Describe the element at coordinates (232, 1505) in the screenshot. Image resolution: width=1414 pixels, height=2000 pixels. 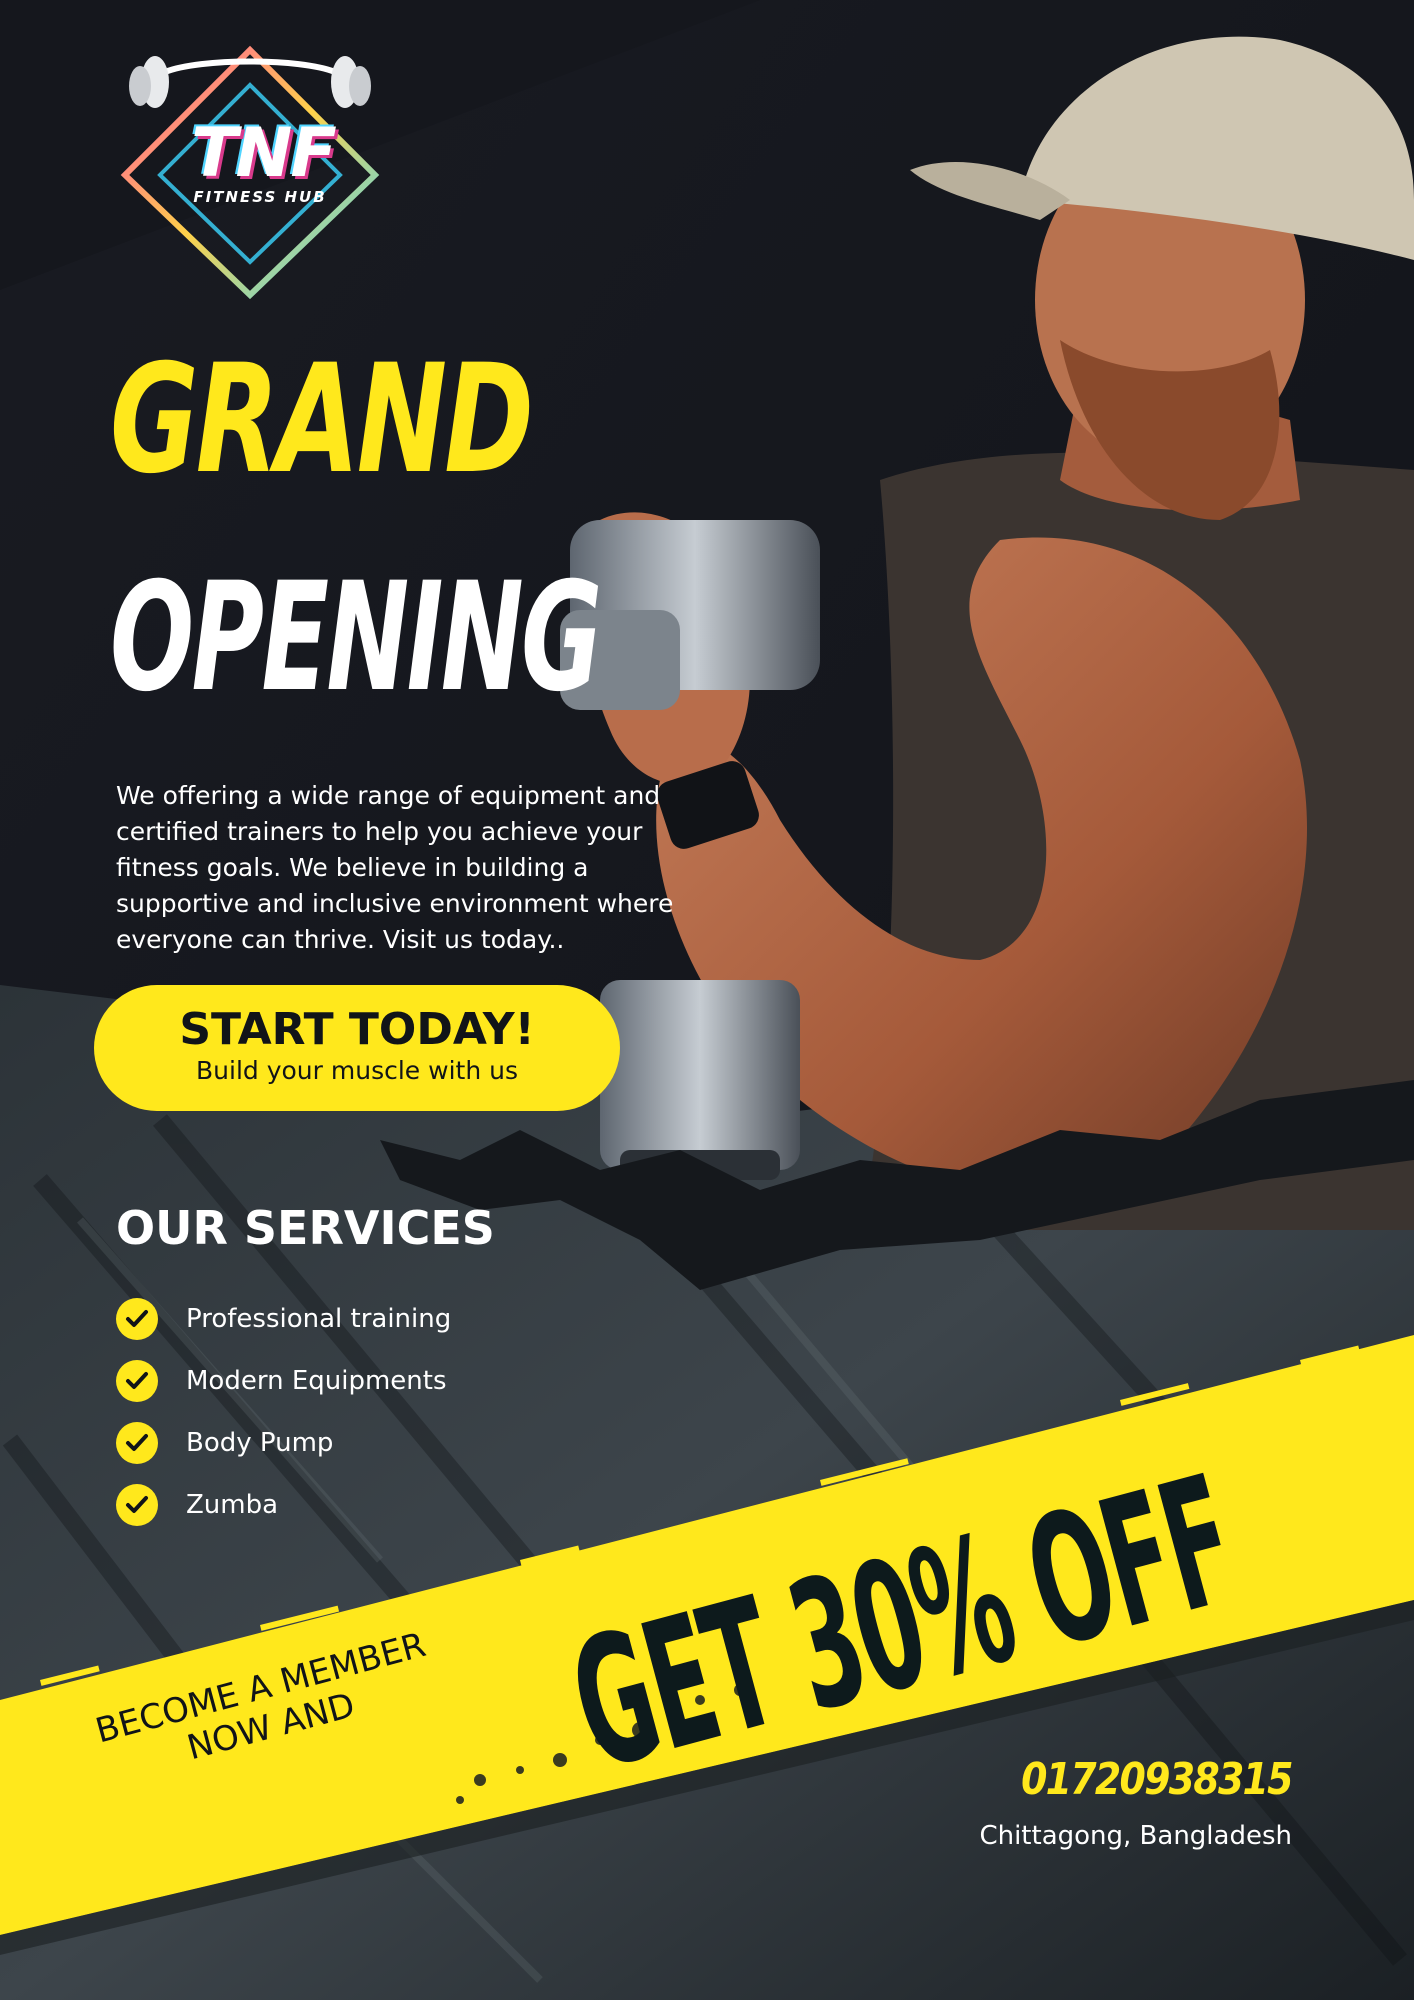
I see `service-label: Zumba` at that location.